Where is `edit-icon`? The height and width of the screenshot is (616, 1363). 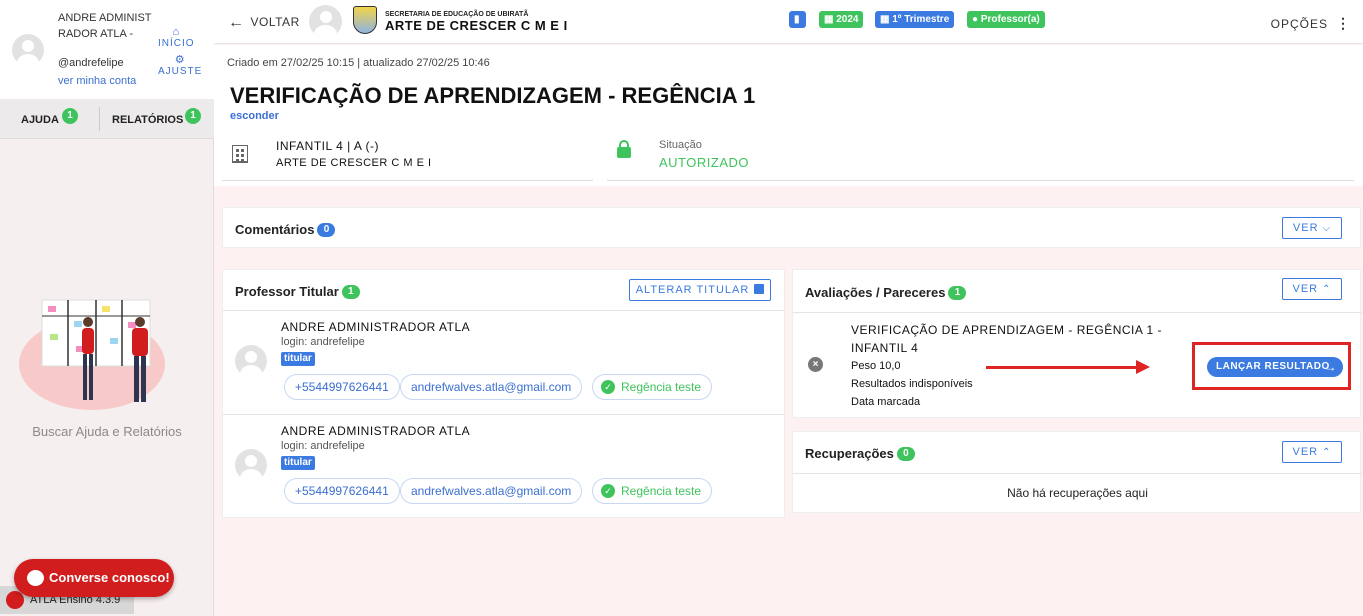
edit-icon is located at coordinates (759, 289).